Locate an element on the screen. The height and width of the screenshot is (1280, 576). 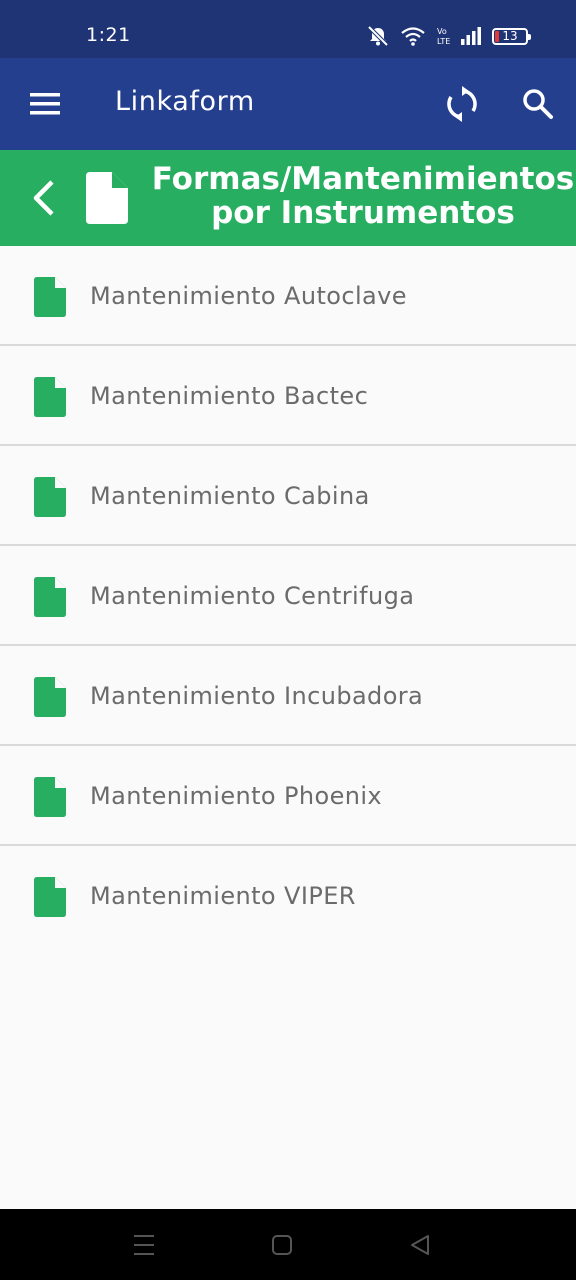
volte-icon: Vo LTE is located at coordinates (443, 36).